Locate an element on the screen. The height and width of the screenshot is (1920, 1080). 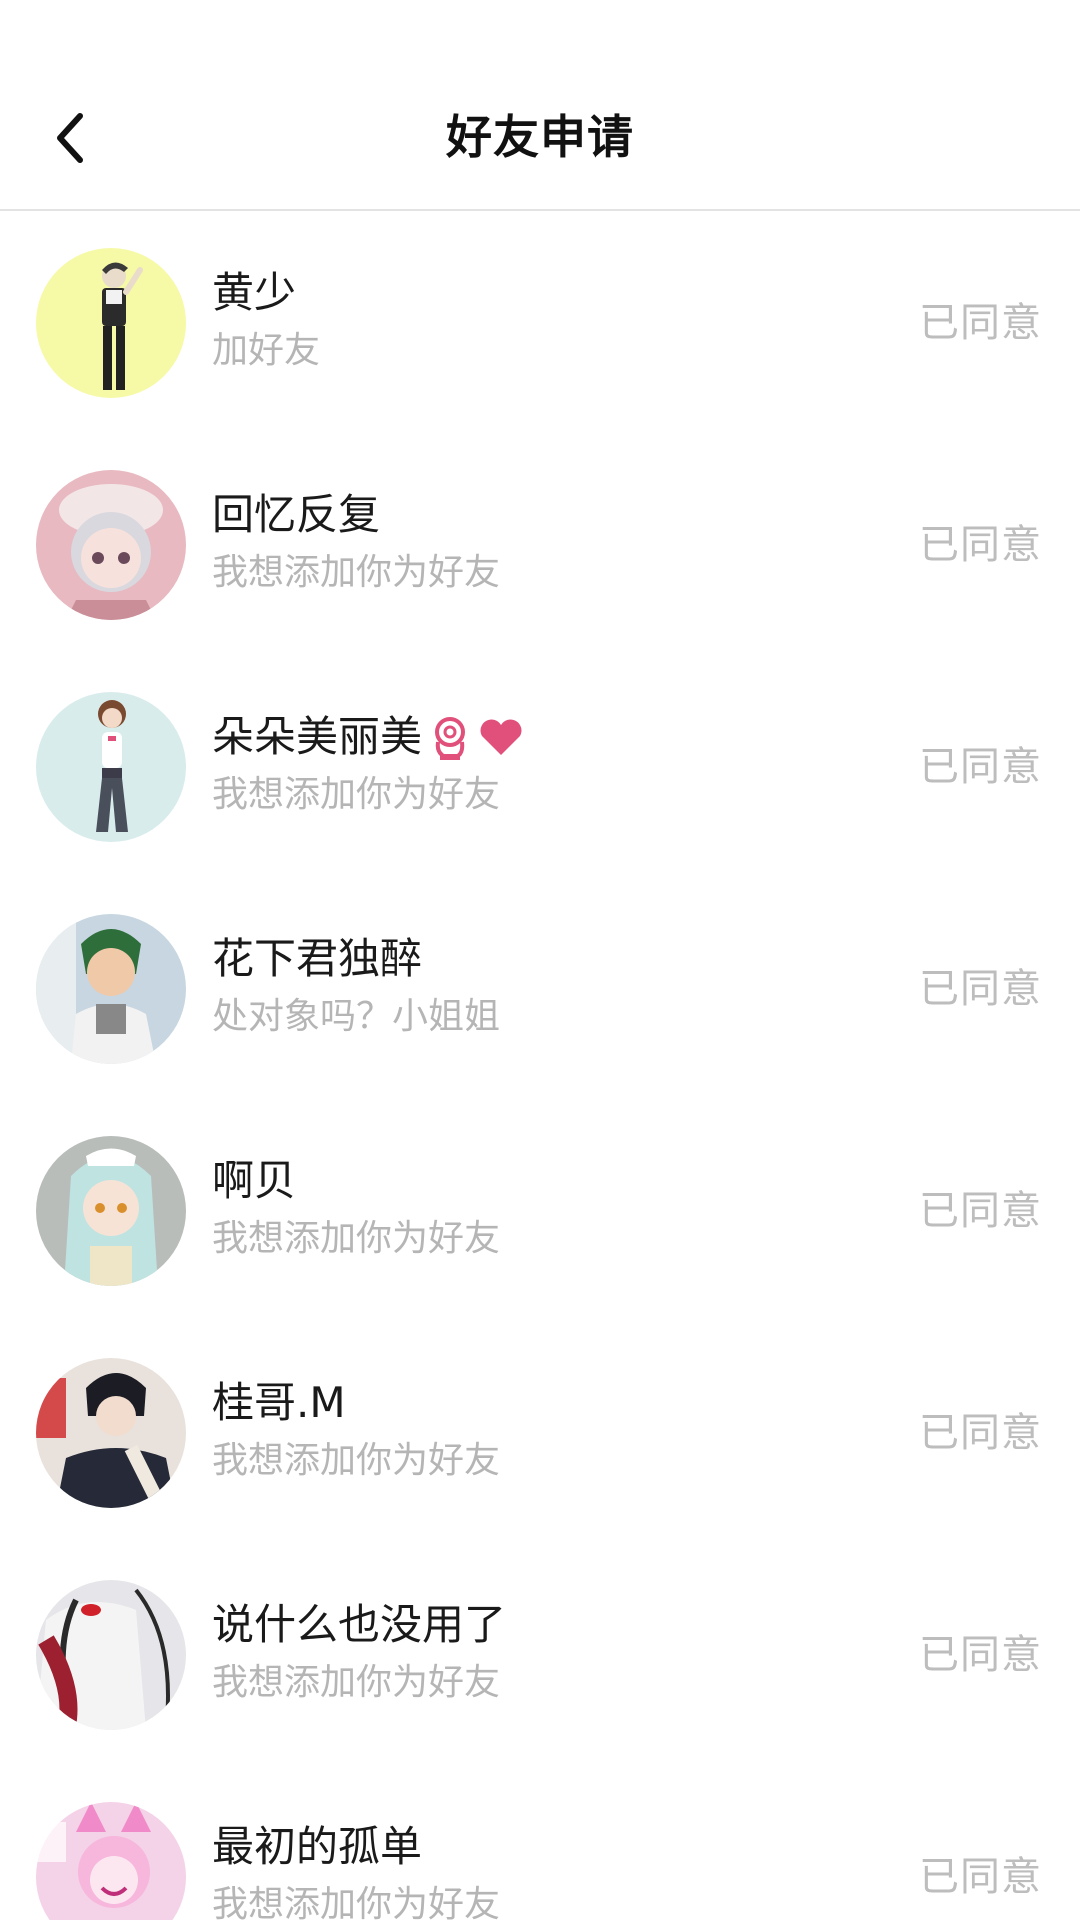
request-texts: 朵朵美丽美 我想添加你为好友 is located at coordinates (532, 766).